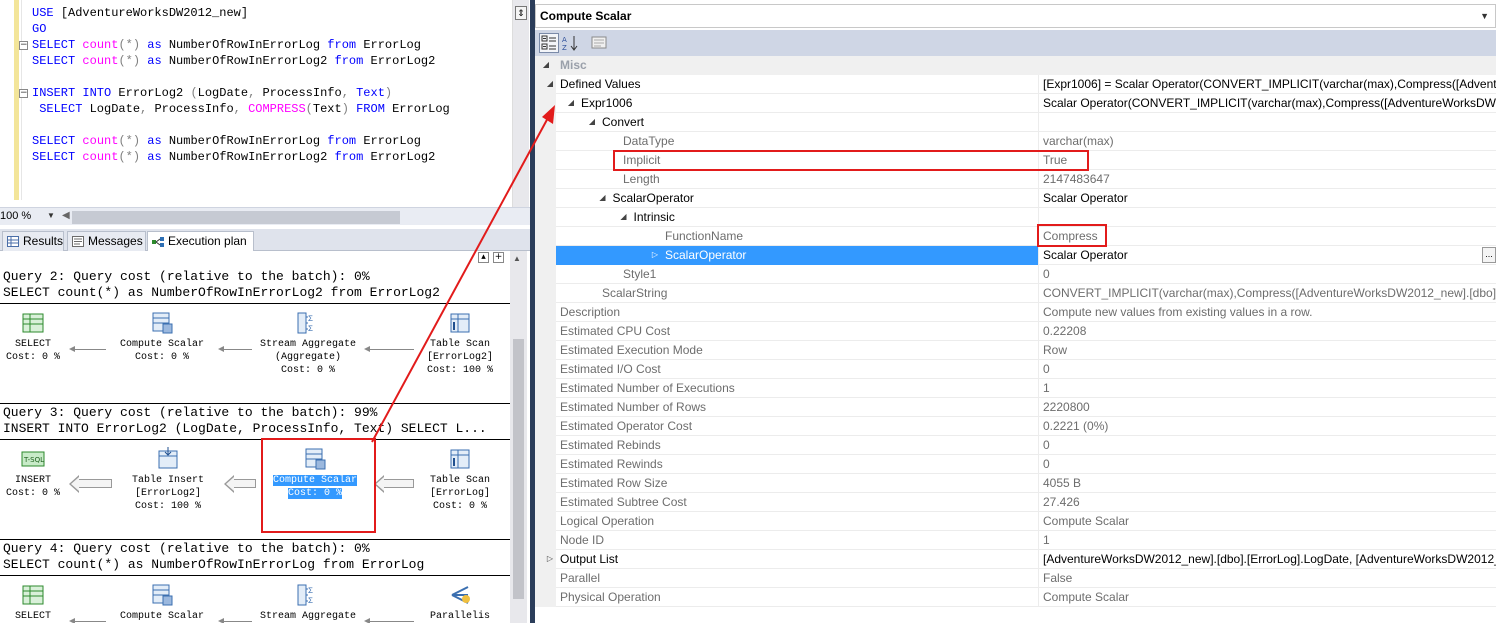 The image size is (1496, 623). What do you see at coordinates (236, 217) in the screenshot?
I see `editor-horizontal-scrollbar` at bounding box center [236, 217].